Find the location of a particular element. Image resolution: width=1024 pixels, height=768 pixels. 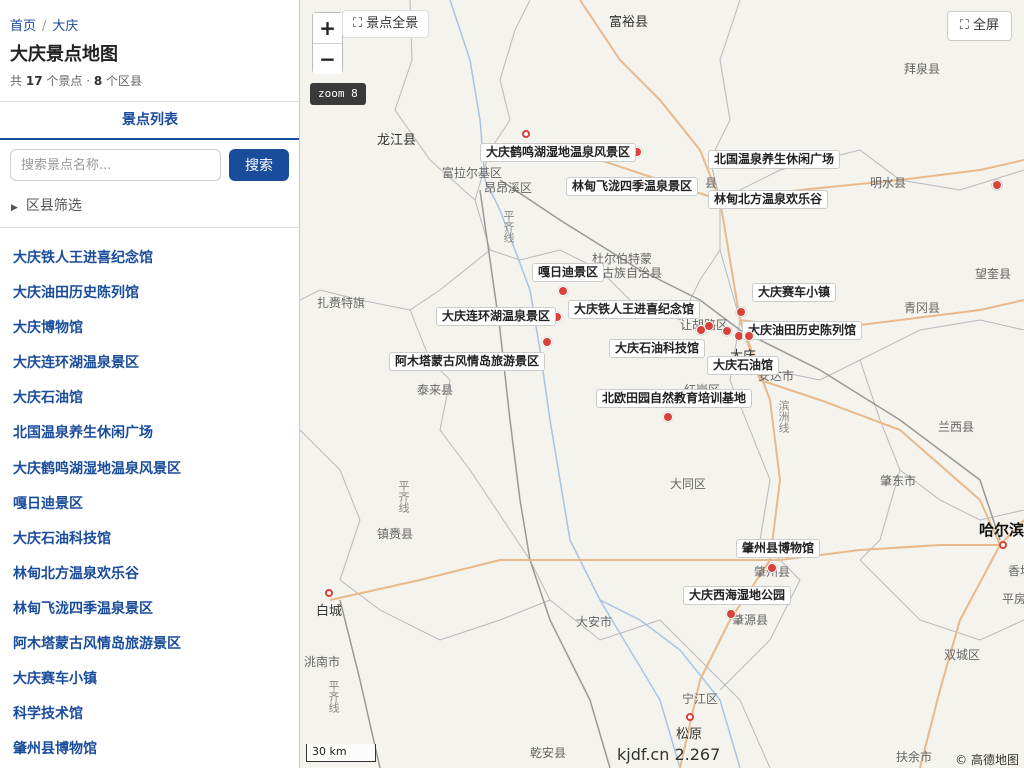

place-label: 扶余市 is located at coordinates (914, 757).